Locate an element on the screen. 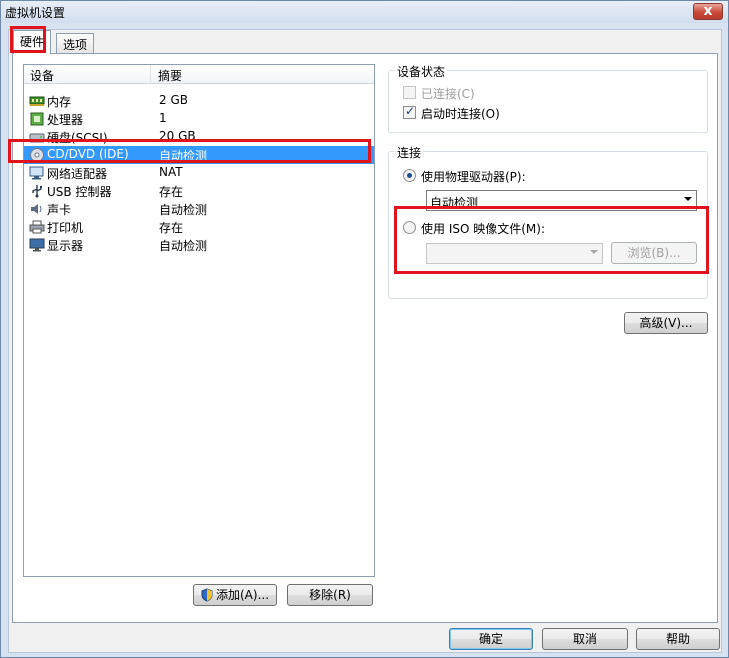 Image resolution: width=729 pixels, height=658 pixels. device-row-network-adapter: 网络适配器 NAT is located at coordinates (199, 173).